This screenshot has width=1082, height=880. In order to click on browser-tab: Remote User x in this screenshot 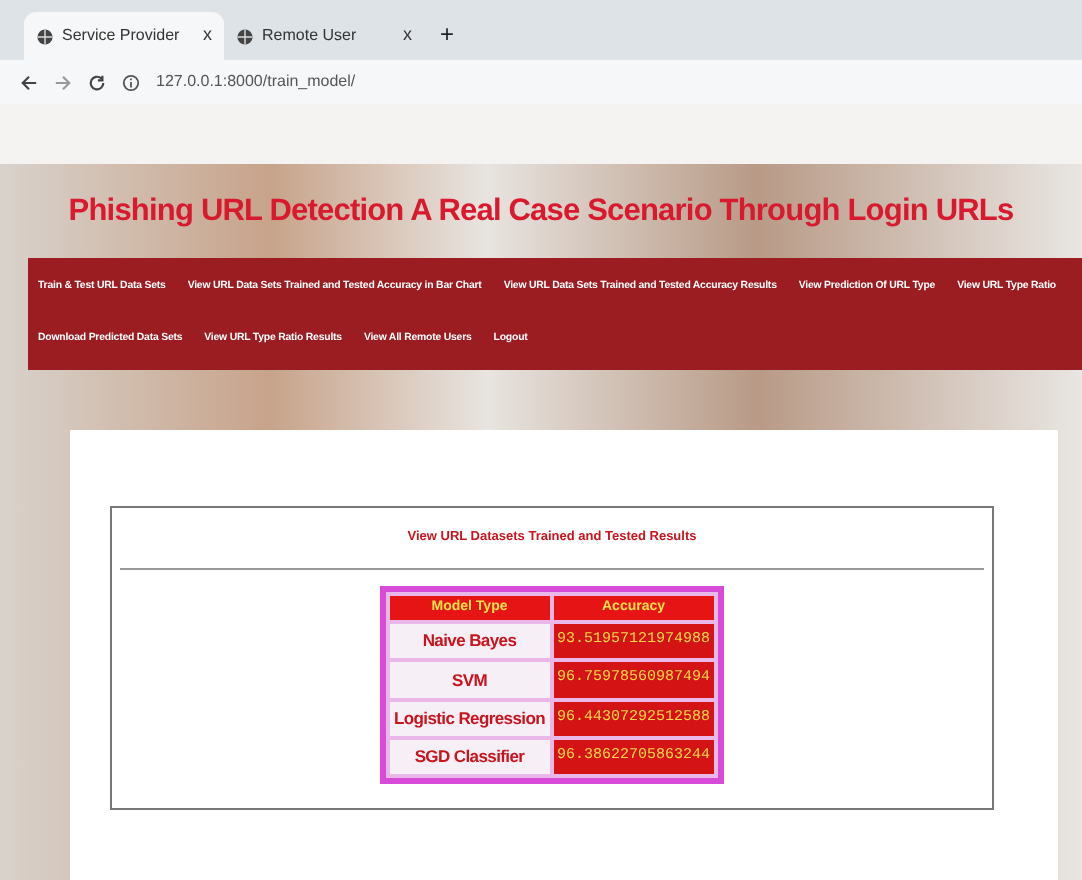, I will do `click(324, 36)`.